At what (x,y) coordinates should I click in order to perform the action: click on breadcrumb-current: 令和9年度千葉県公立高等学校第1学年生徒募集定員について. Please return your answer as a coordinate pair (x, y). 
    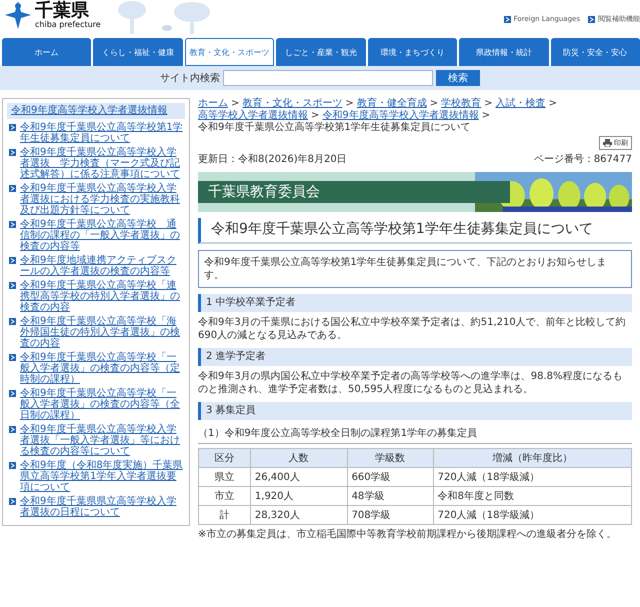
    Looking at the image, I should click on (334, 128).